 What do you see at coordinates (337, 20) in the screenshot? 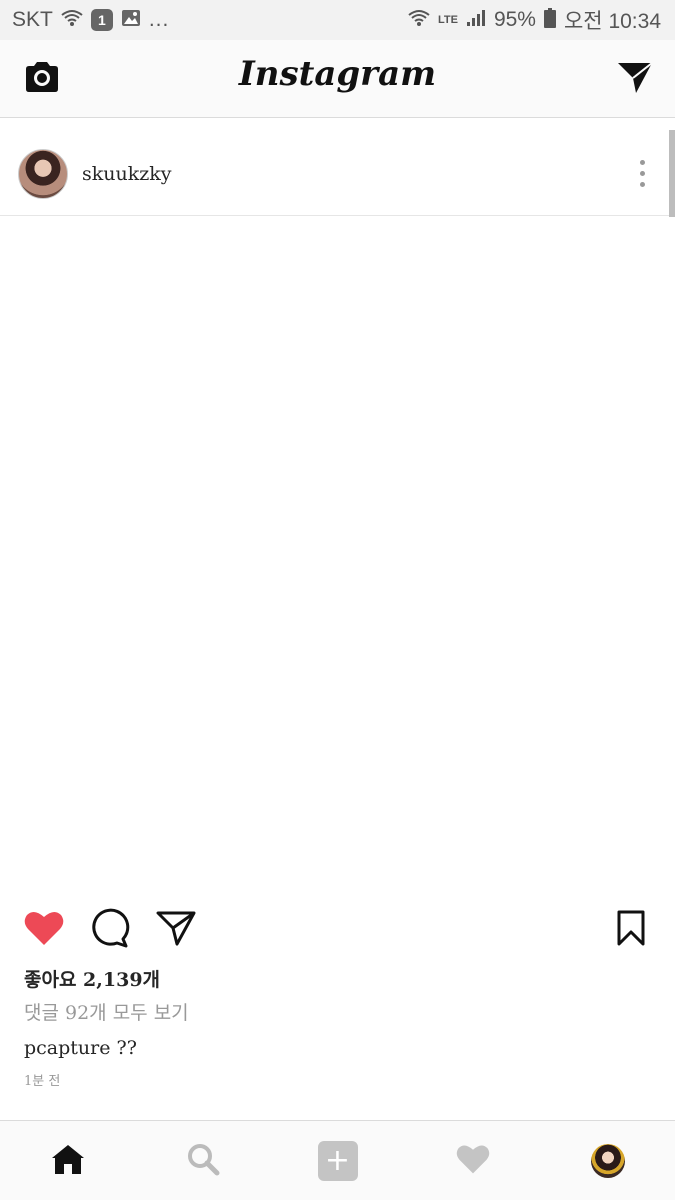
I see `status-bar: SKT 1 ... LTE 95% 오전 10:34` at bounding box center [337, 20].